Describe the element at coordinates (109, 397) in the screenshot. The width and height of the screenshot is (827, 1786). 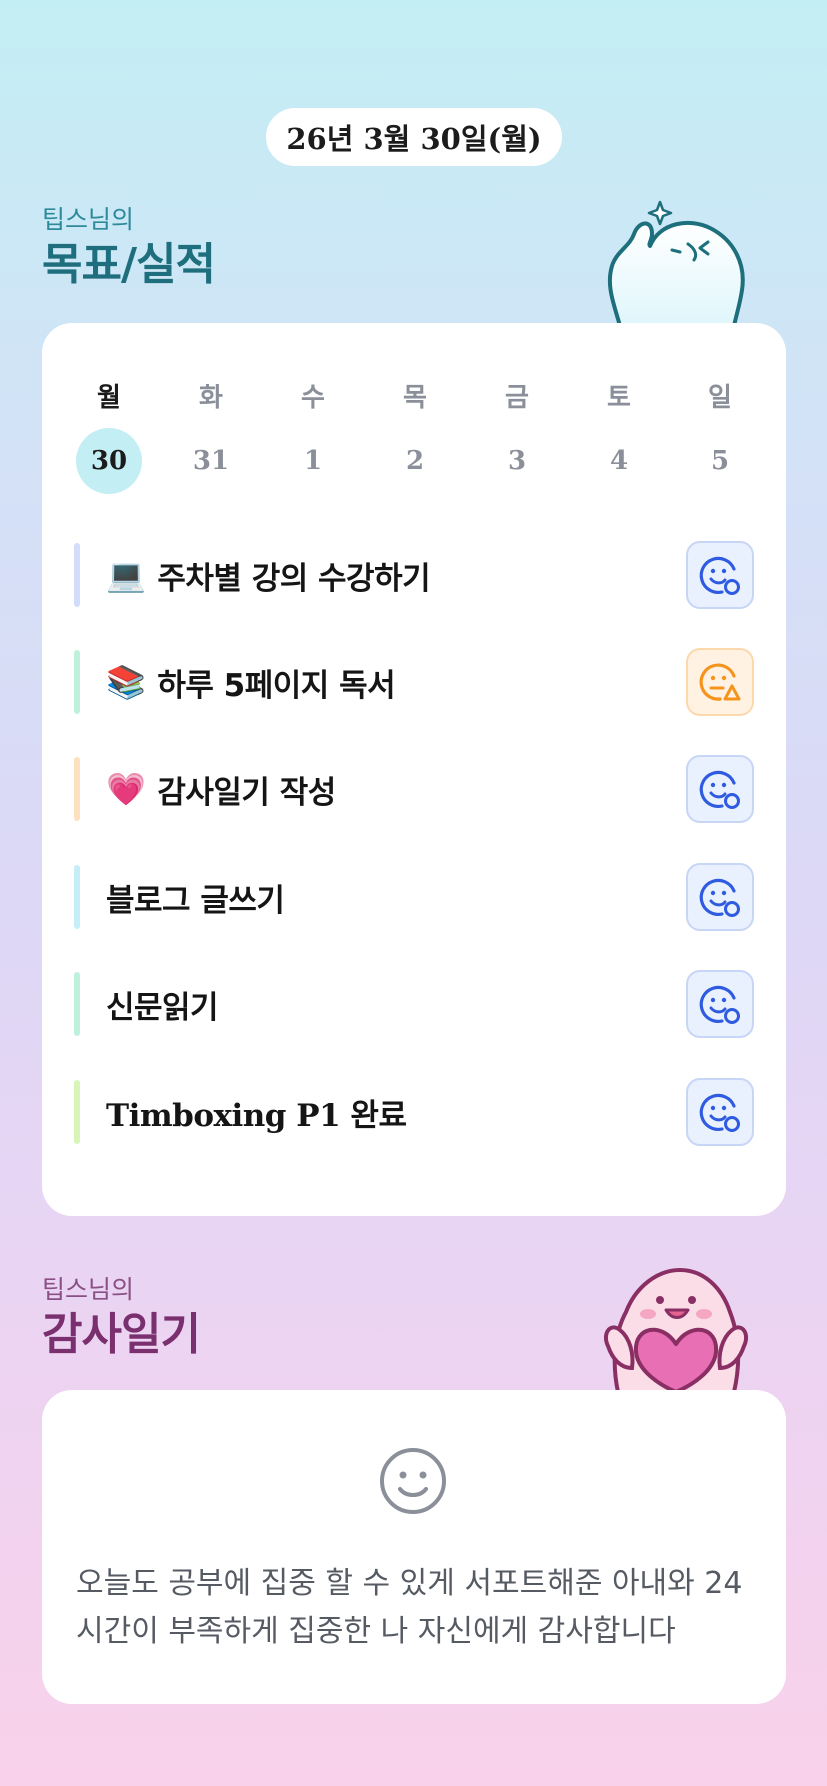
I see `weekday-label: 월` at that location.